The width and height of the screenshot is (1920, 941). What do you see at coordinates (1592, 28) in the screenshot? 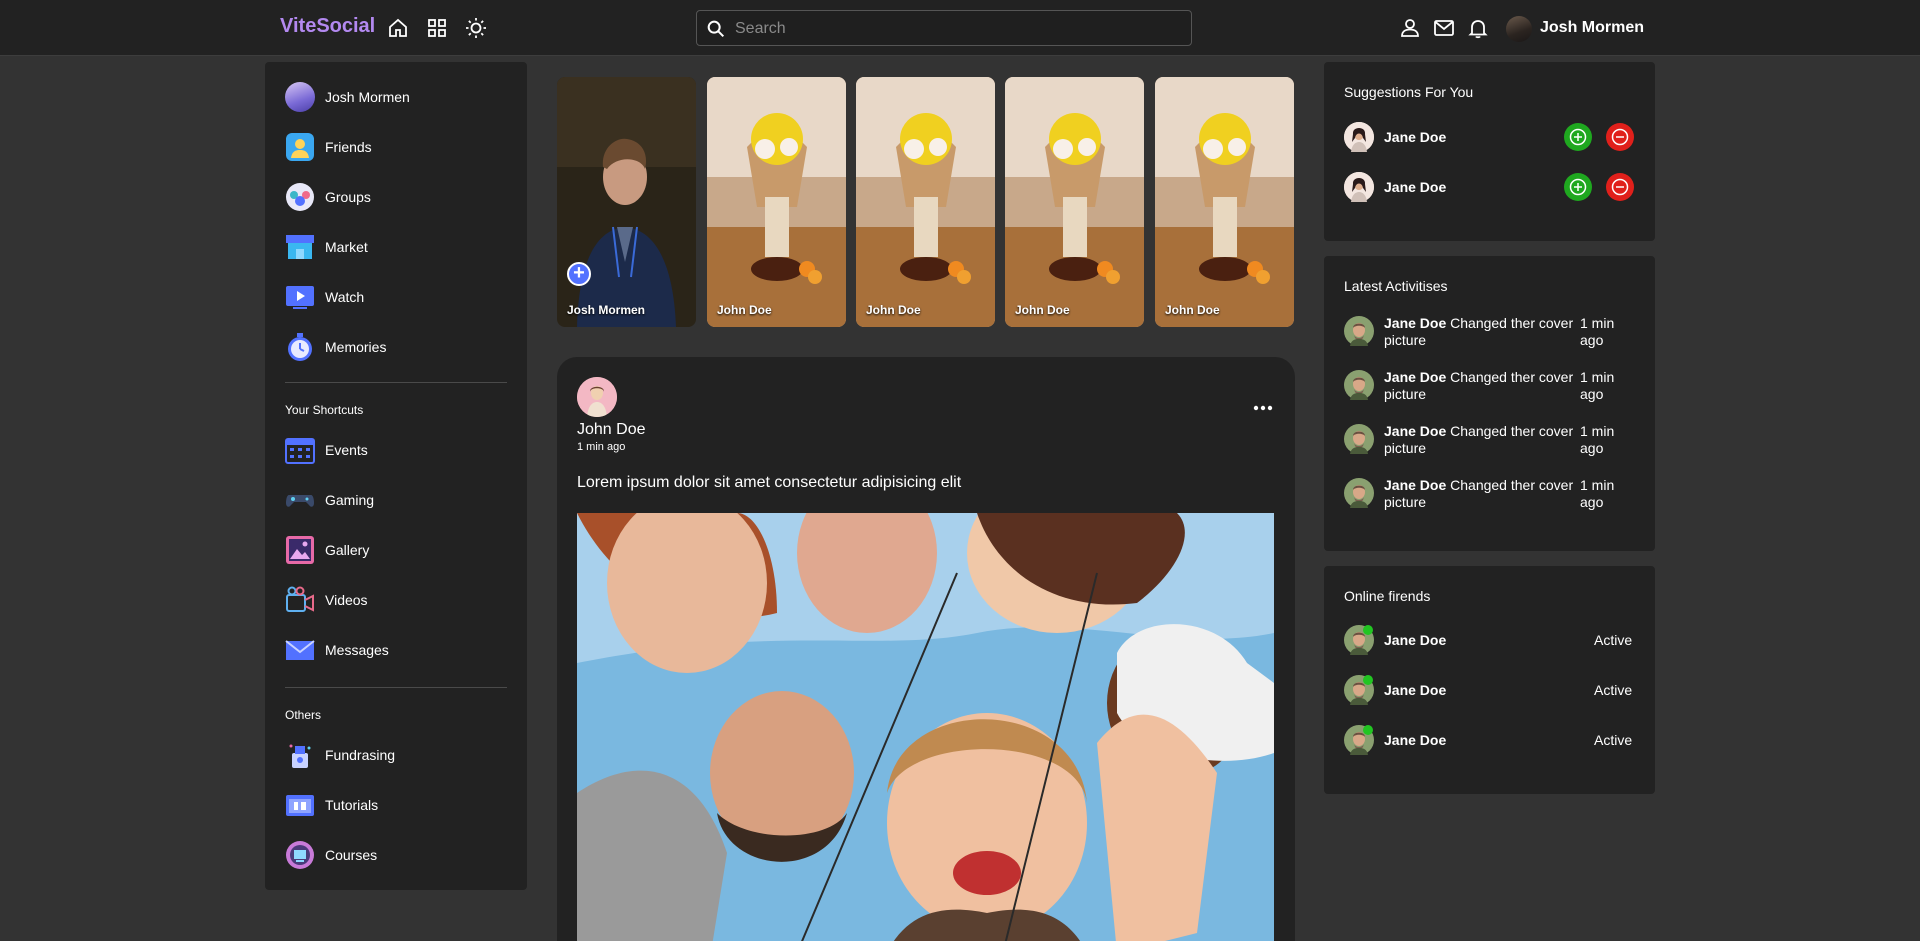
I see `user-name: Josh Mormen` at bounding box center [1592, 28].